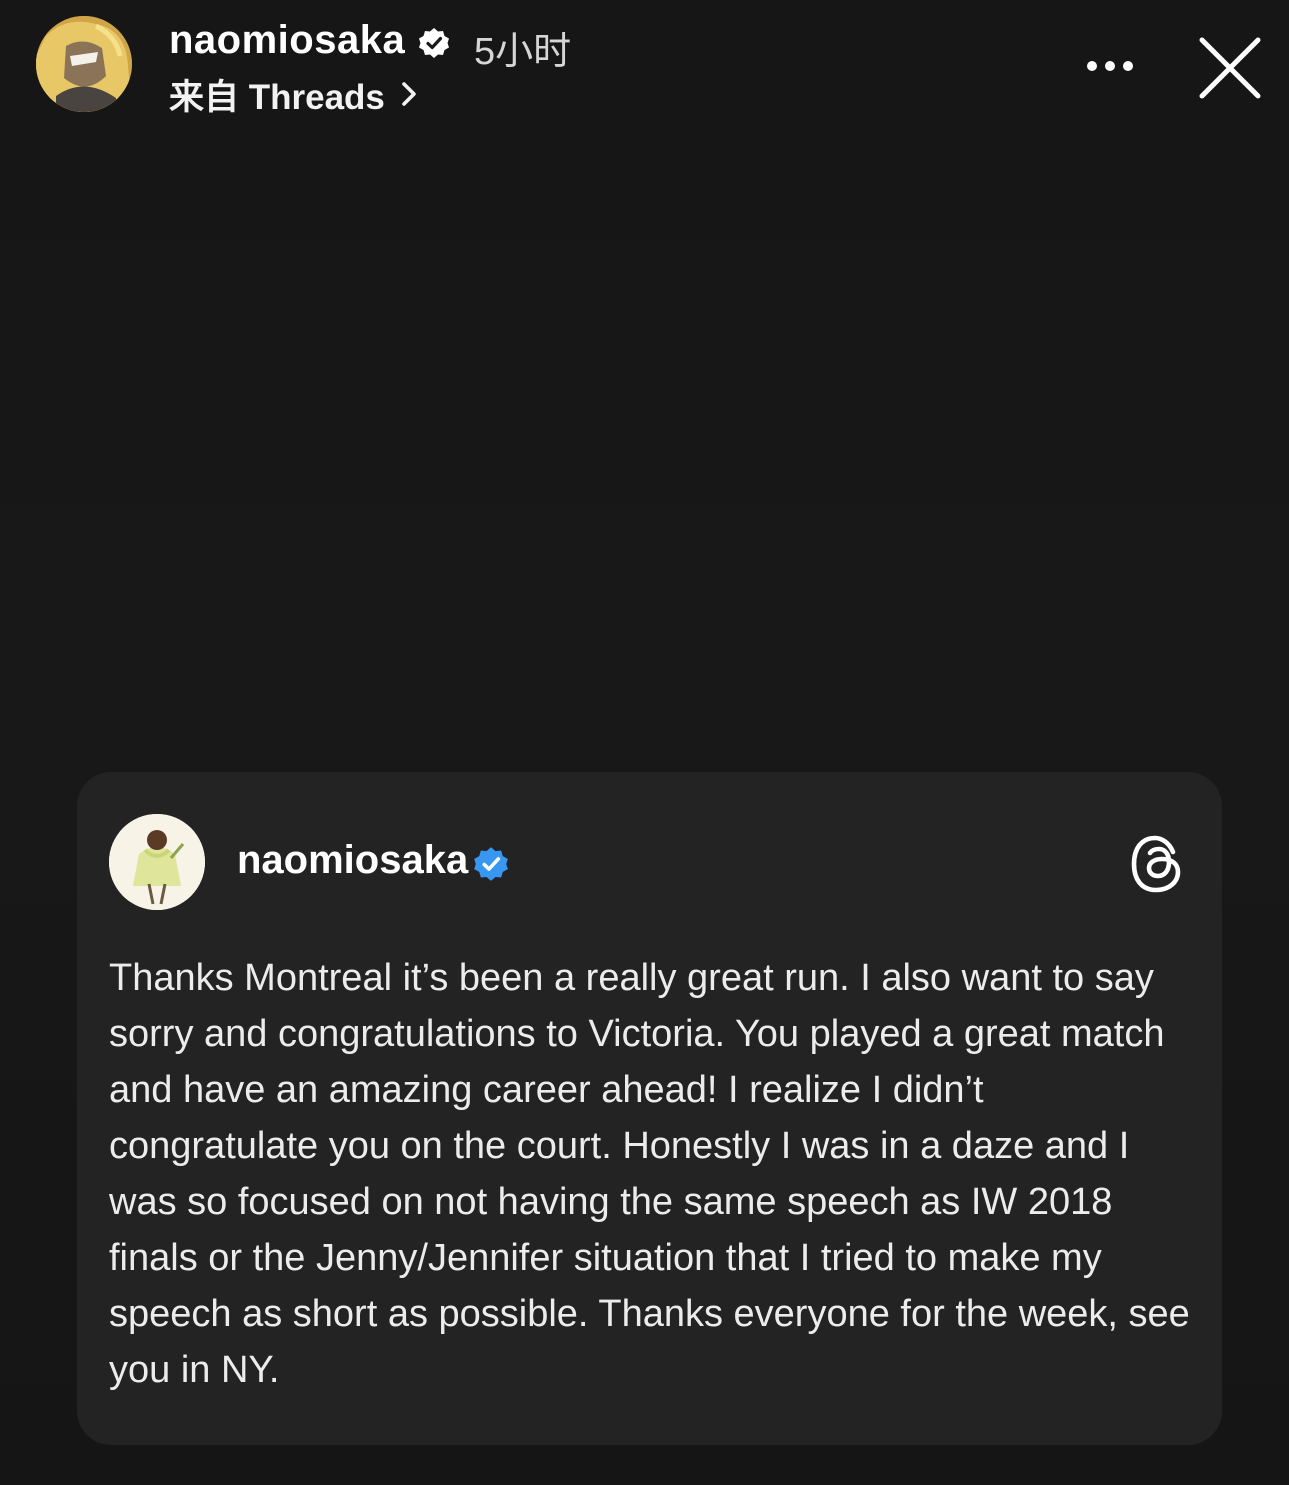 This screenshot has width=1289, height=1485. Describe the element at coordinates (277, 97) in the screenshot. I see `source-label: 来自 Threads` at that location.